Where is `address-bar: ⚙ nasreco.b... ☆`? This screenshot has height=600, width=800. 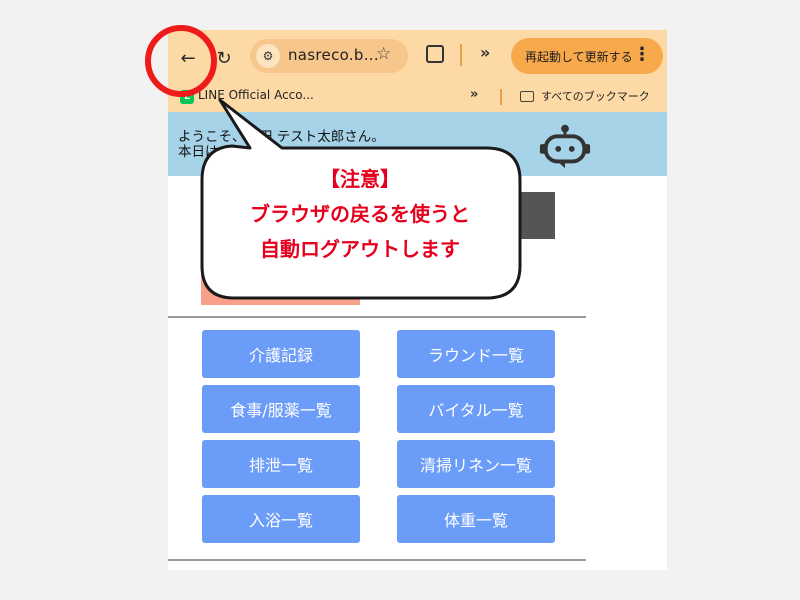 address-bar: ⚙ nasreco.b... ☆ is located at coordinates (329, 56).